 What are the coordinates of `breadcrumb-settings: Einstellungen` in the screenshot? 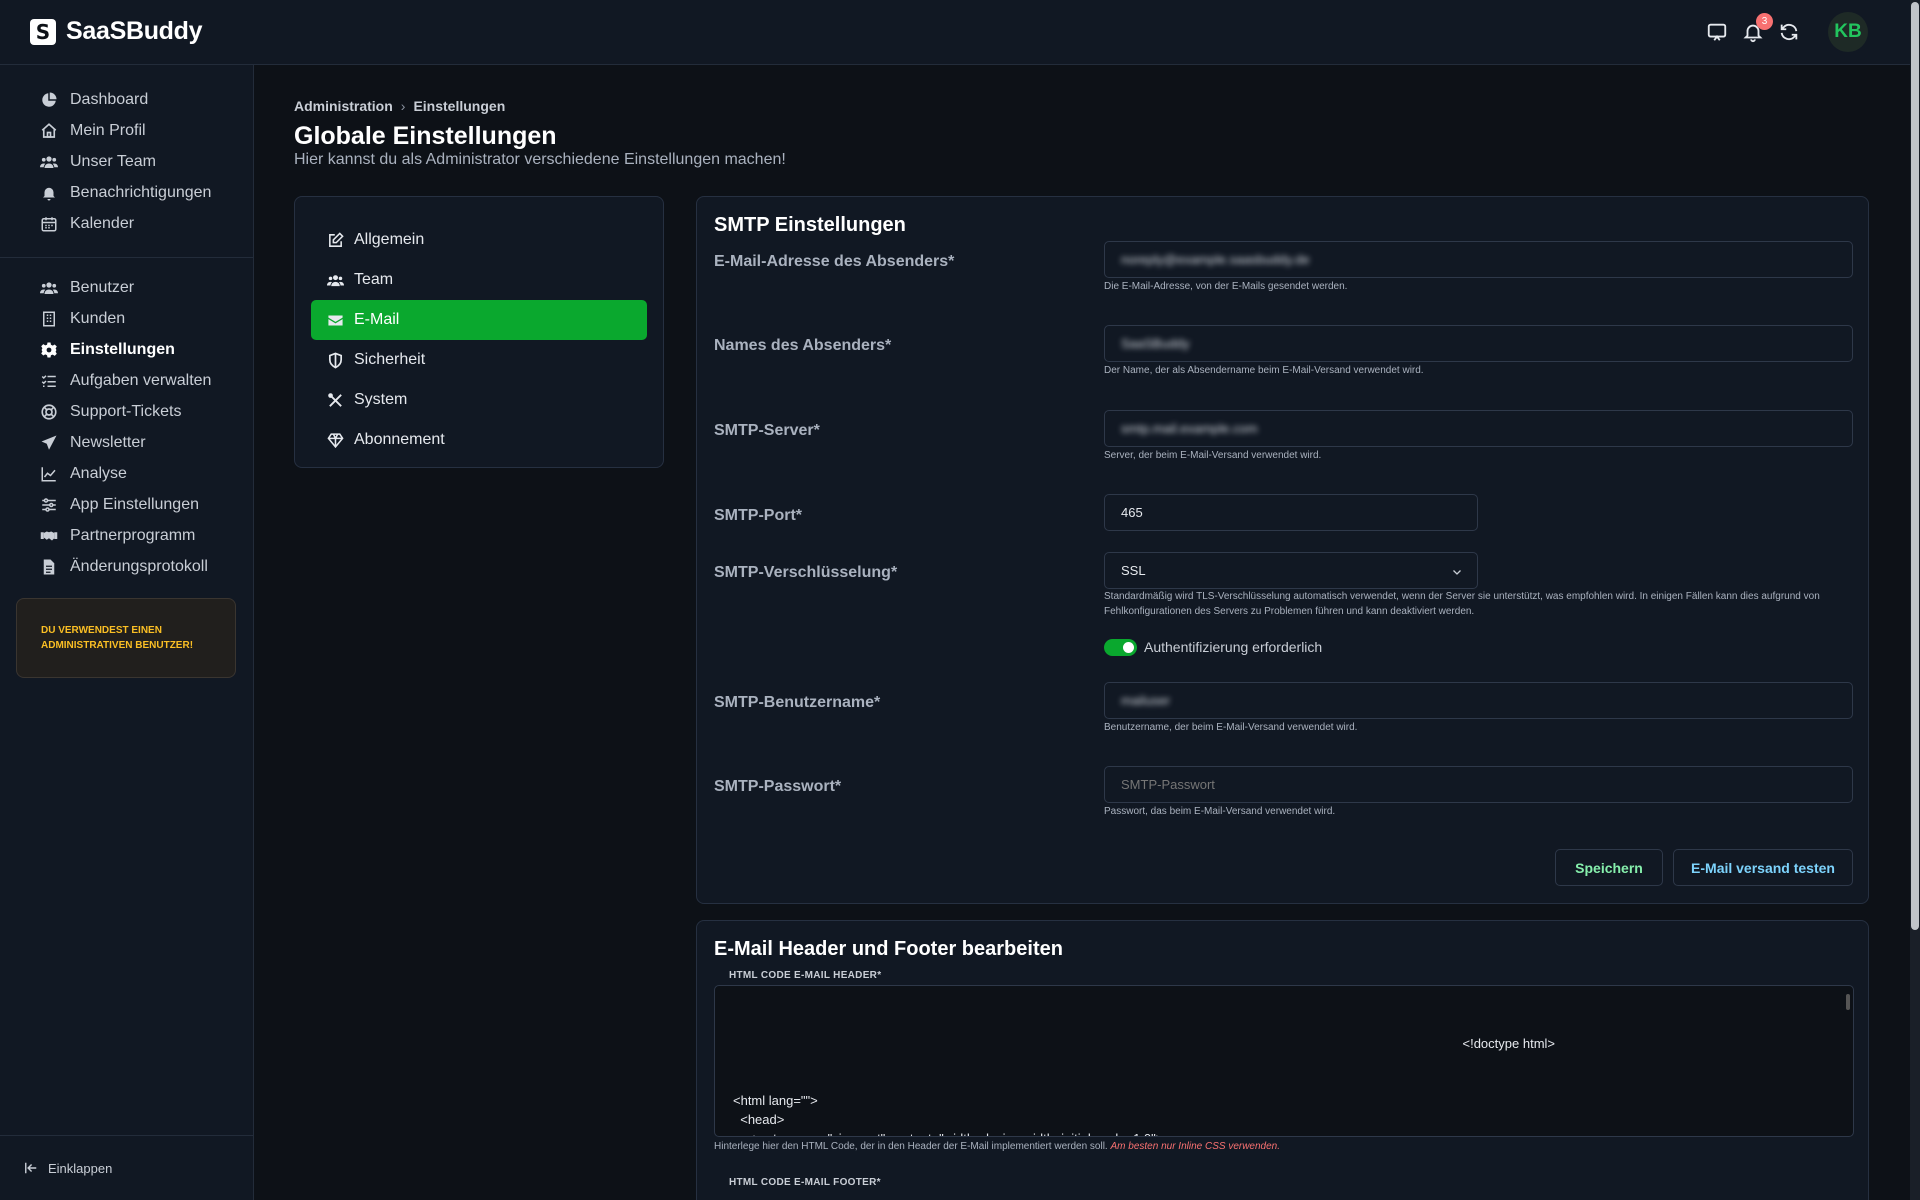 It's located at (459, 106).